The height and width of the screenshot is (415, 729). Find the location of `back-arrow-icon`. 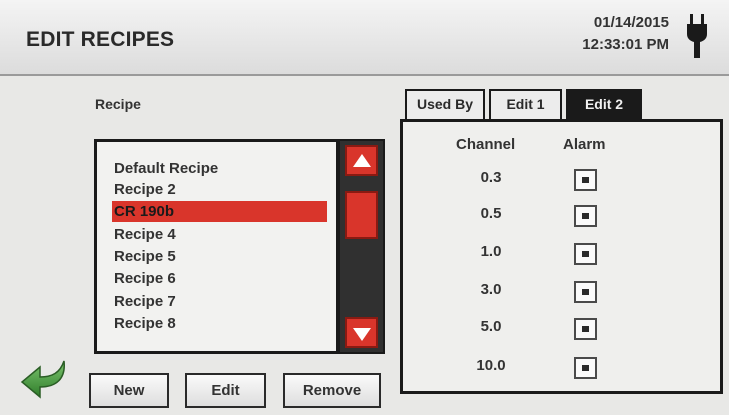

back-arrow-icon is located at coordinates (44, 380).